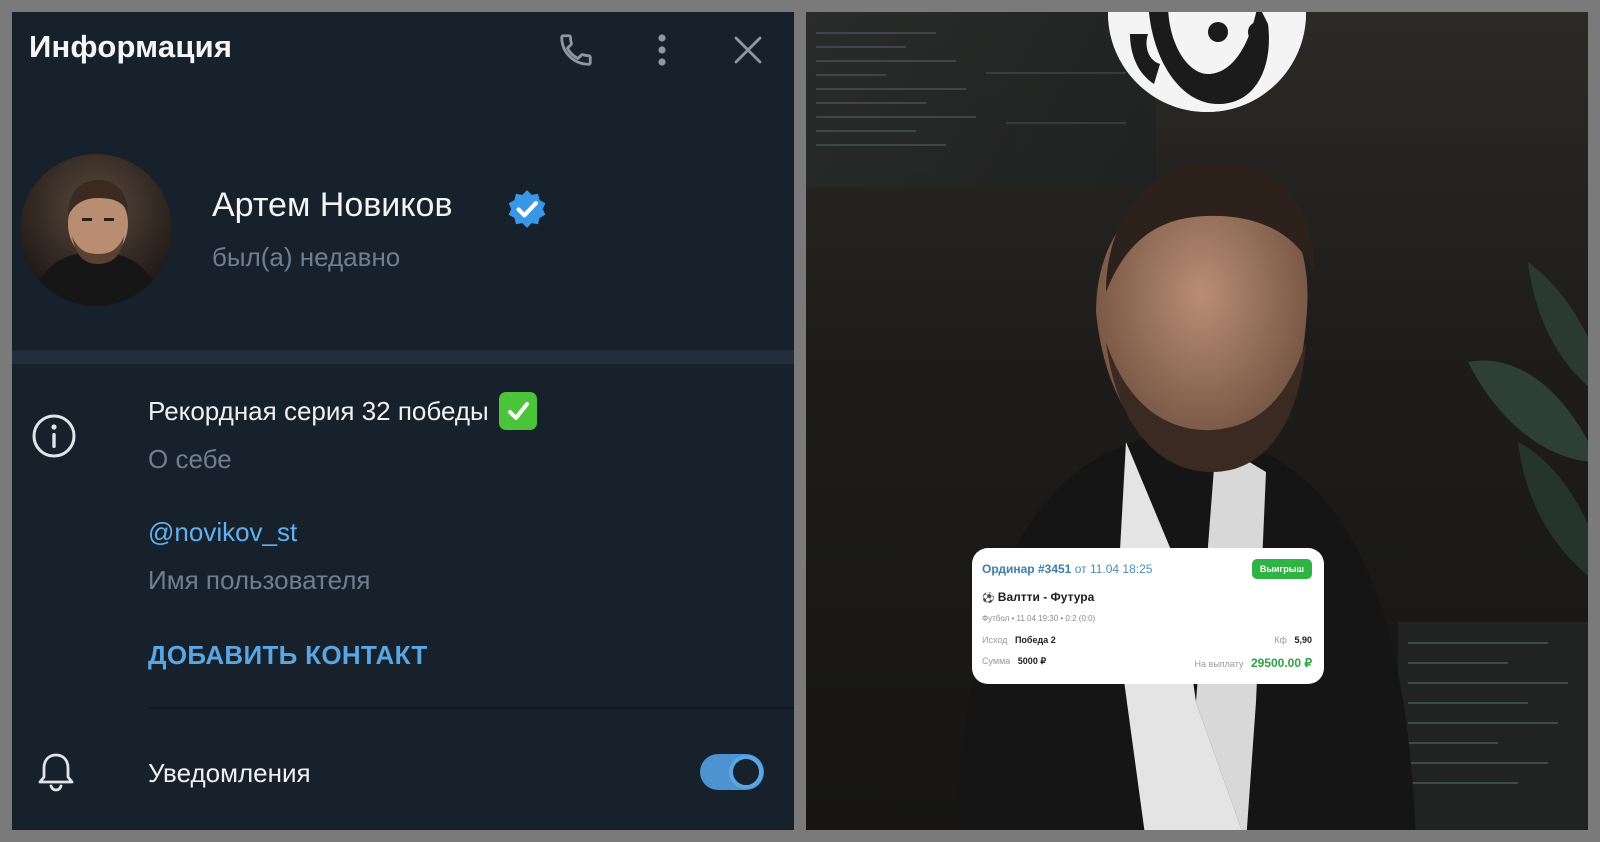 This screenshot has height=842, width=1600. What do you see at coordinates (1039, 618) in the screenshot?
I see `bet-meta: Футбол • 11.04 19:30 • 0:2 (0:0)` at bounding box center [1039, 618].